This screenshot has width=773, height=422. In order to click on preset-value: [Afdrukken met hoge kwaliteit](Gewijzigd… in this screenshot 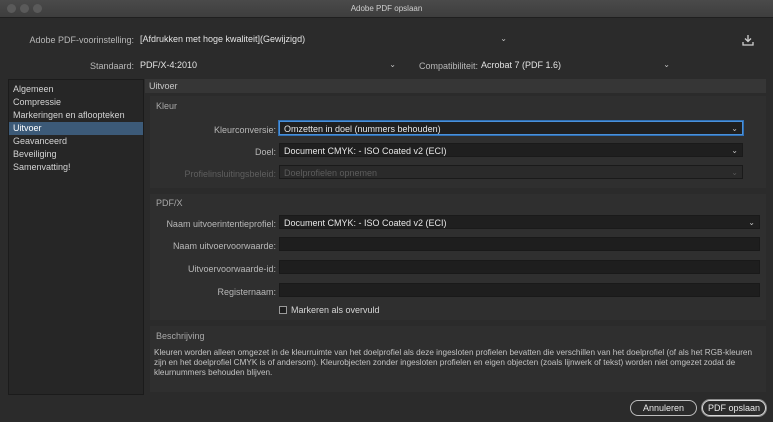, I will do `click(223, 39)`.